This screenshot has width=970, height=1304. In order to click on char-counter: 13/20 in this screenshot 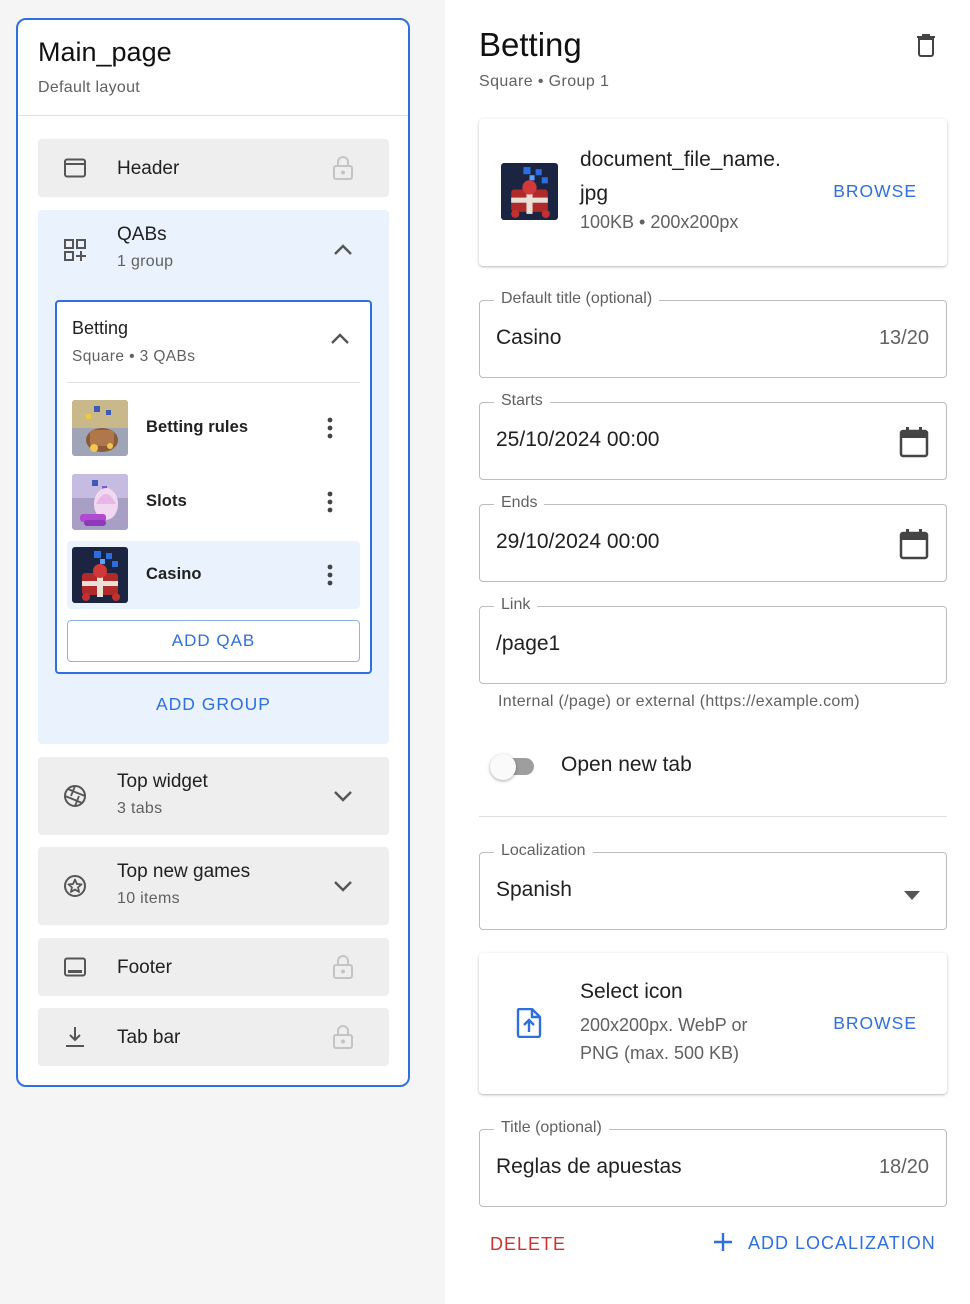, I will do `click(903, 338)`.